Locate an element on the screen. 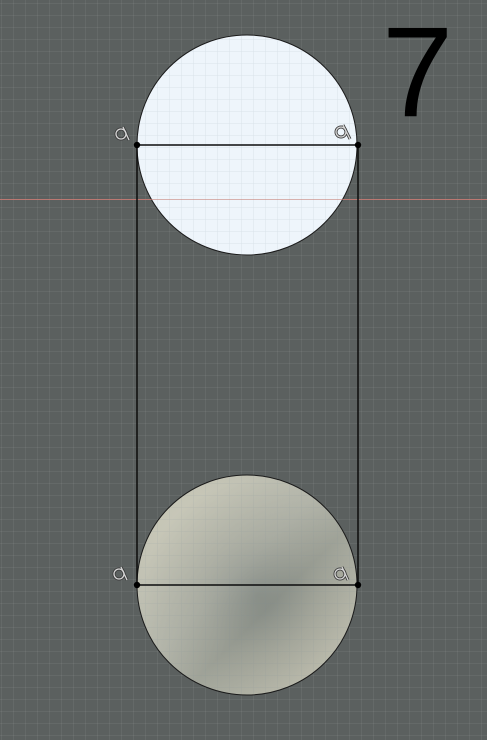  step-number-label: 7 is located at coordinates (418, 72).